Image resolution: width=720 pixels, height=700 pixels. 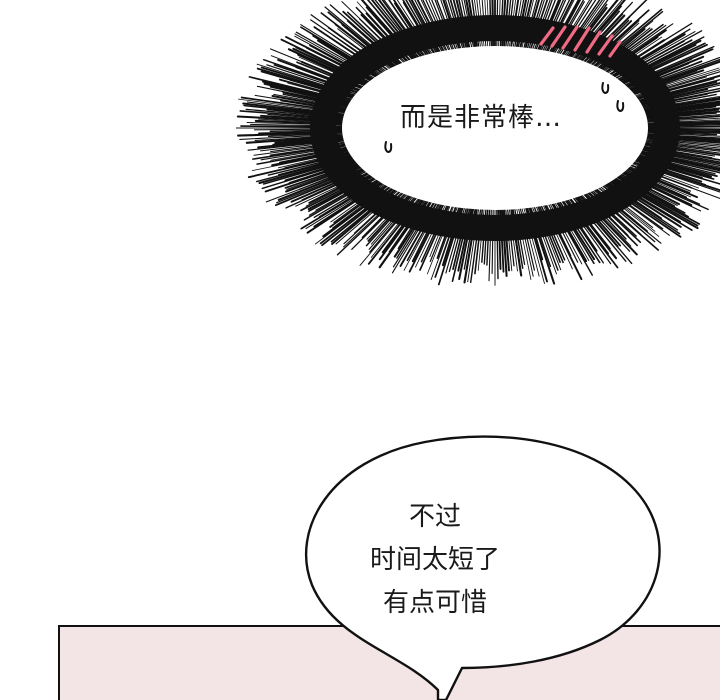 I want to click on speech-line: 时间太短了, so click(x=434, y=560).